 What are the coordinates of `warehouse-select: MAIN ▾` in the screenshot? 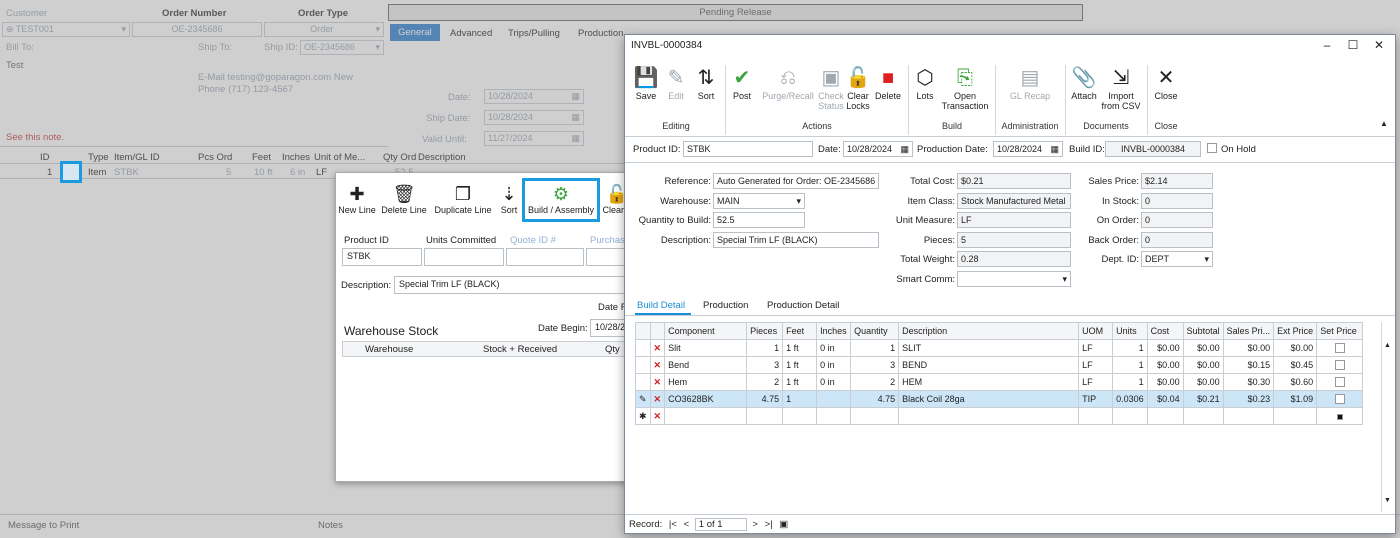 It's located at (759, 201).